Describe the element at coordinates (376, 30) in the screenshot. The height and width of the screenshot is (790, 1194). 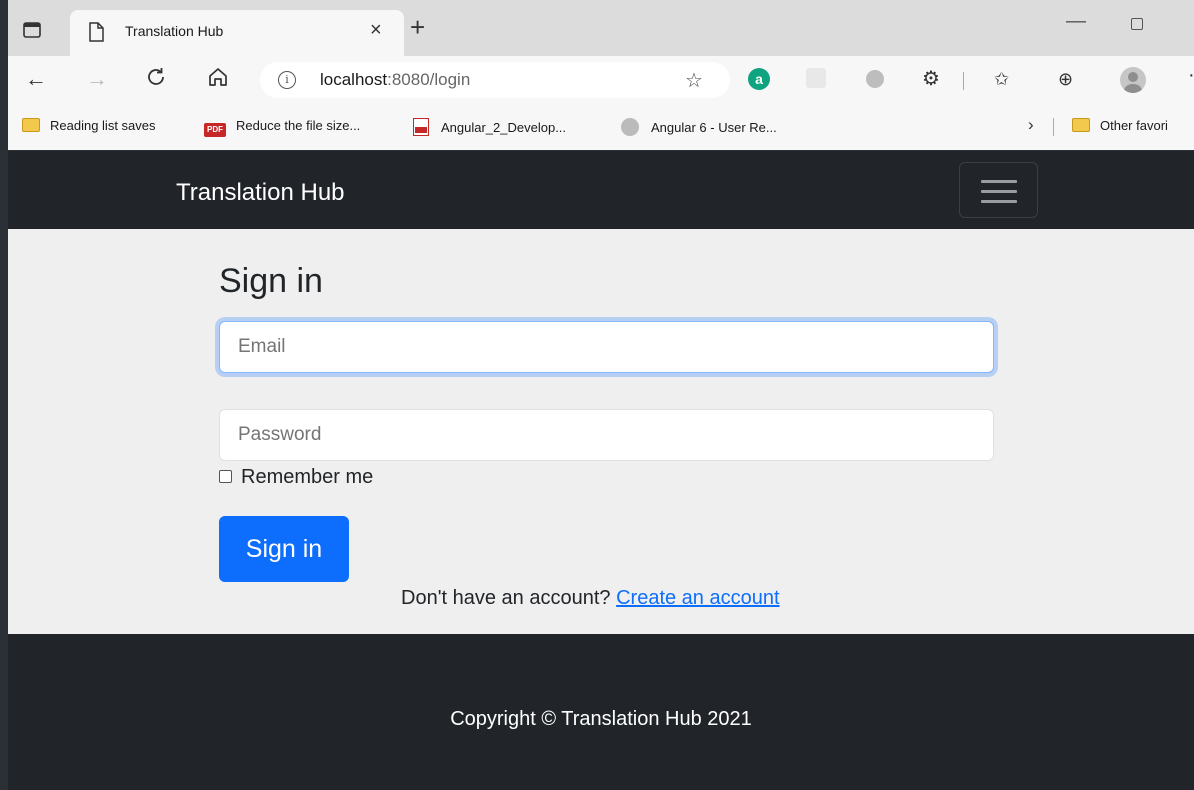
I see `close-tab-icon: ×` at that location.